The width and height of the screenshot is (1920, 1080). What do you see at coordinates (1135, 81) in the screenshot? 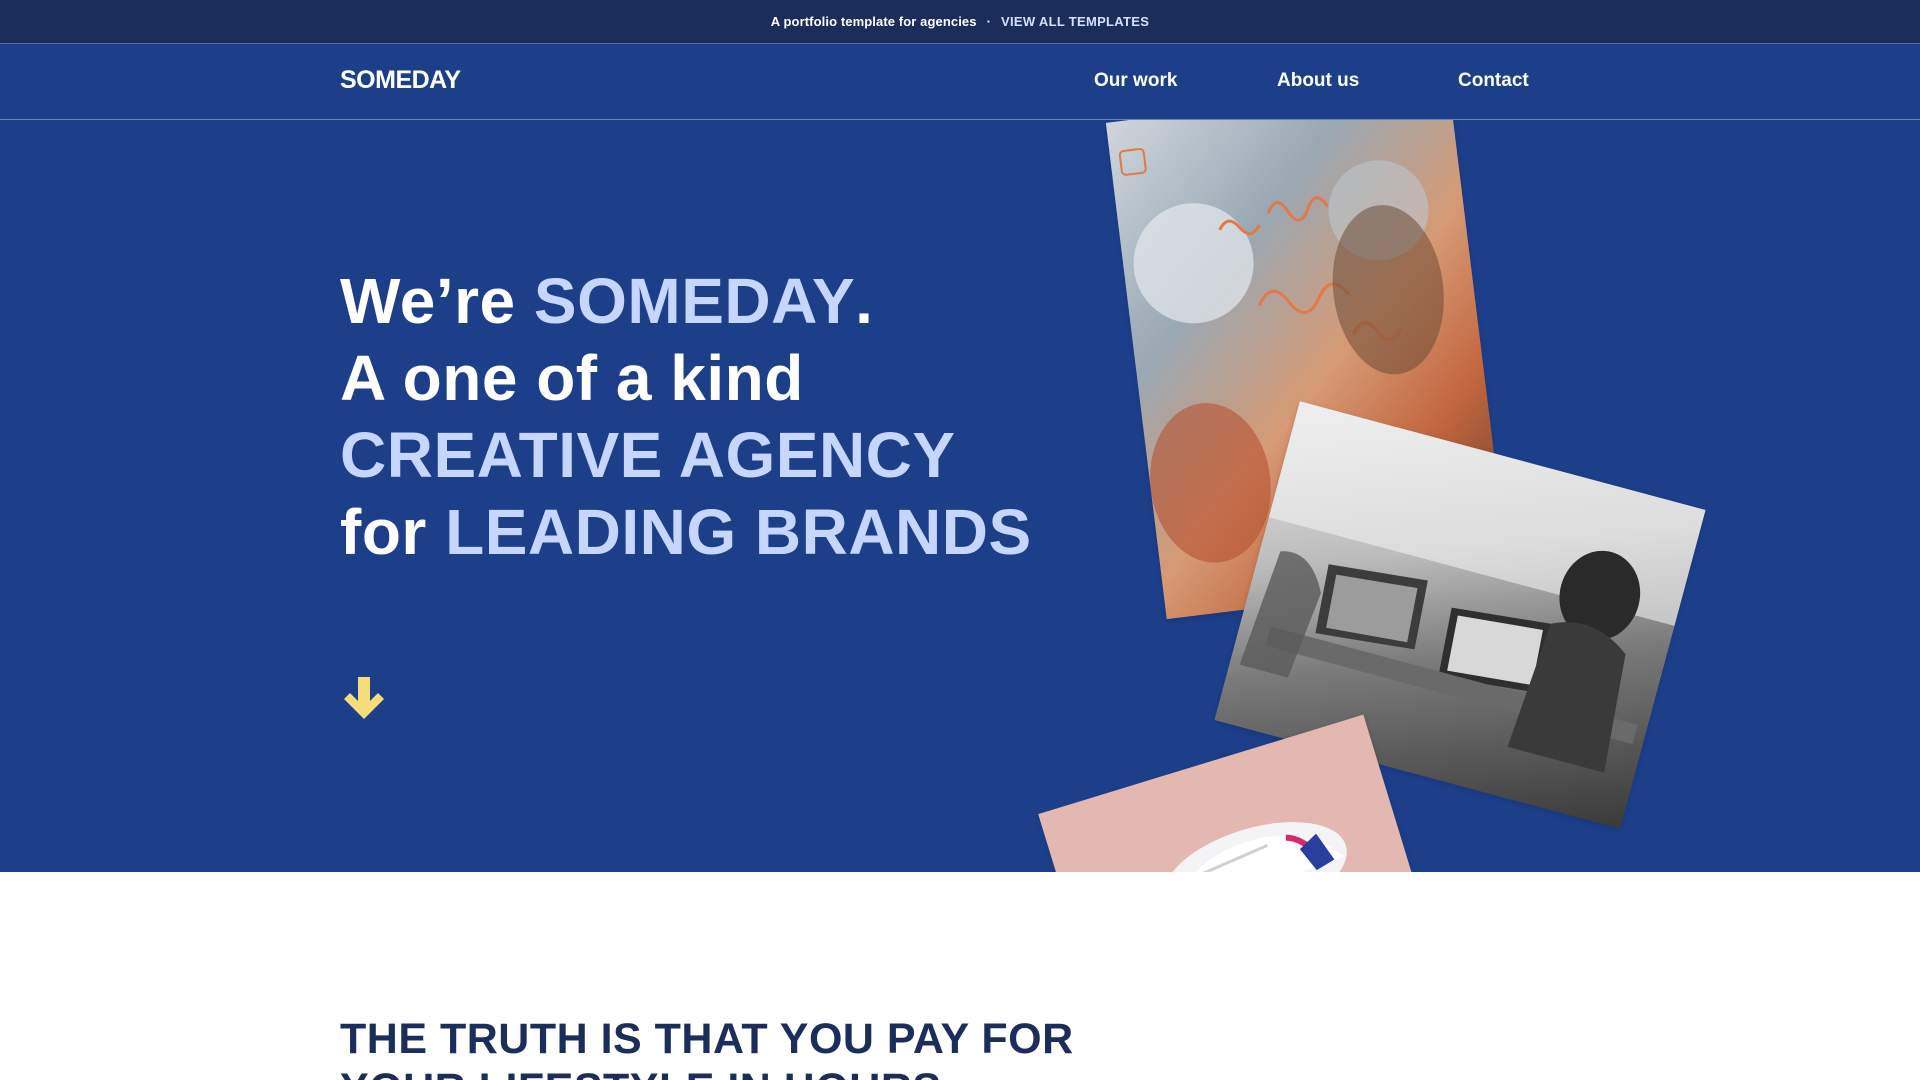
I see `nav-link-our-work: Our work` at bounding box center [1135, 81].